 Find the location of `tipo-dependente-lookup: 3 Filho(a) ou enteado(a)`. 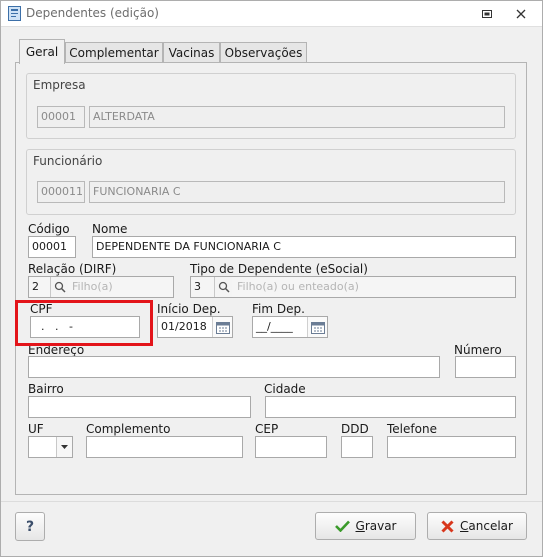

tipo-dependente-lookup: 3 Filho(a) ou enteado(a) is located at coordinates (353, 287).